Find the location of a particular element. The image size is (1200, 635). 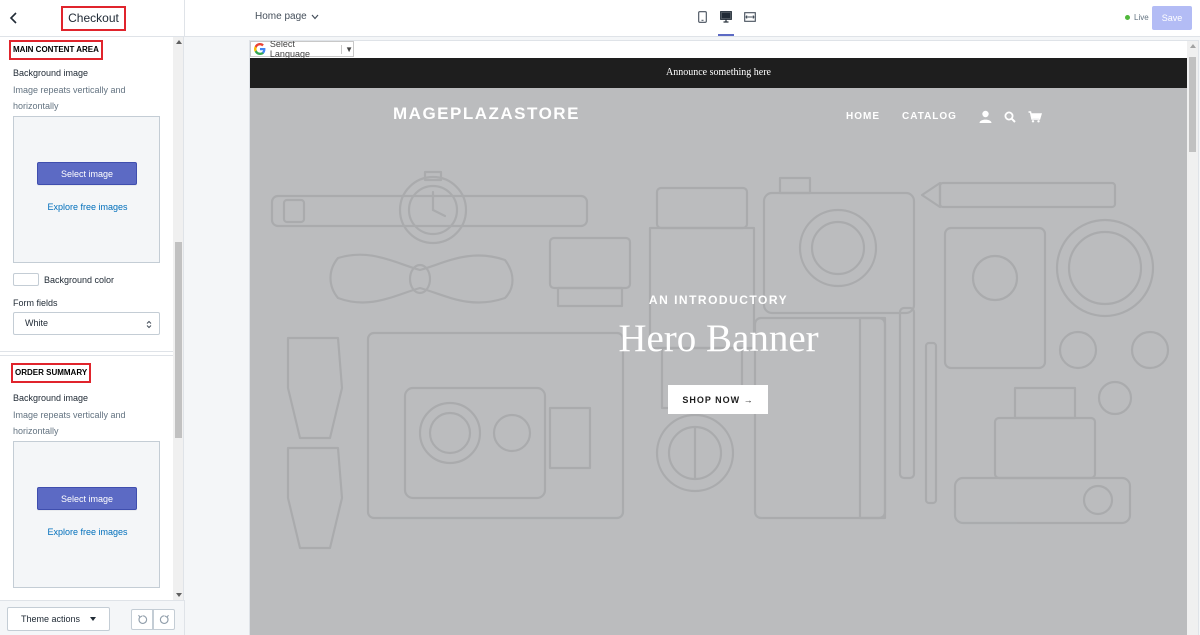

select-arrows-icon is located at coordinates (149, 324).